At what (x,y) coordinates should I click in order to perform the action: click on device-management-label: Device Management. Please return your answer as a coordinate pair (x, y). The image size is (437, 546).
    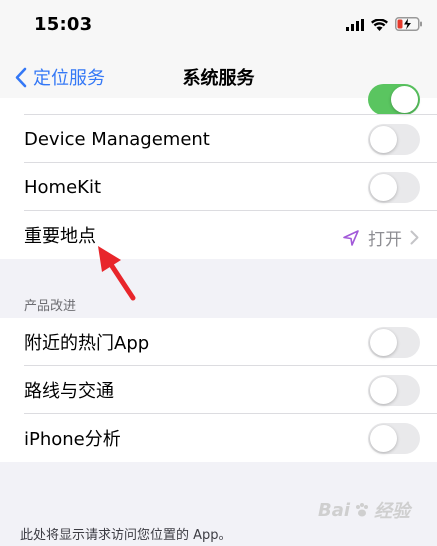
    Looking at the image, I should click on (117, 139).